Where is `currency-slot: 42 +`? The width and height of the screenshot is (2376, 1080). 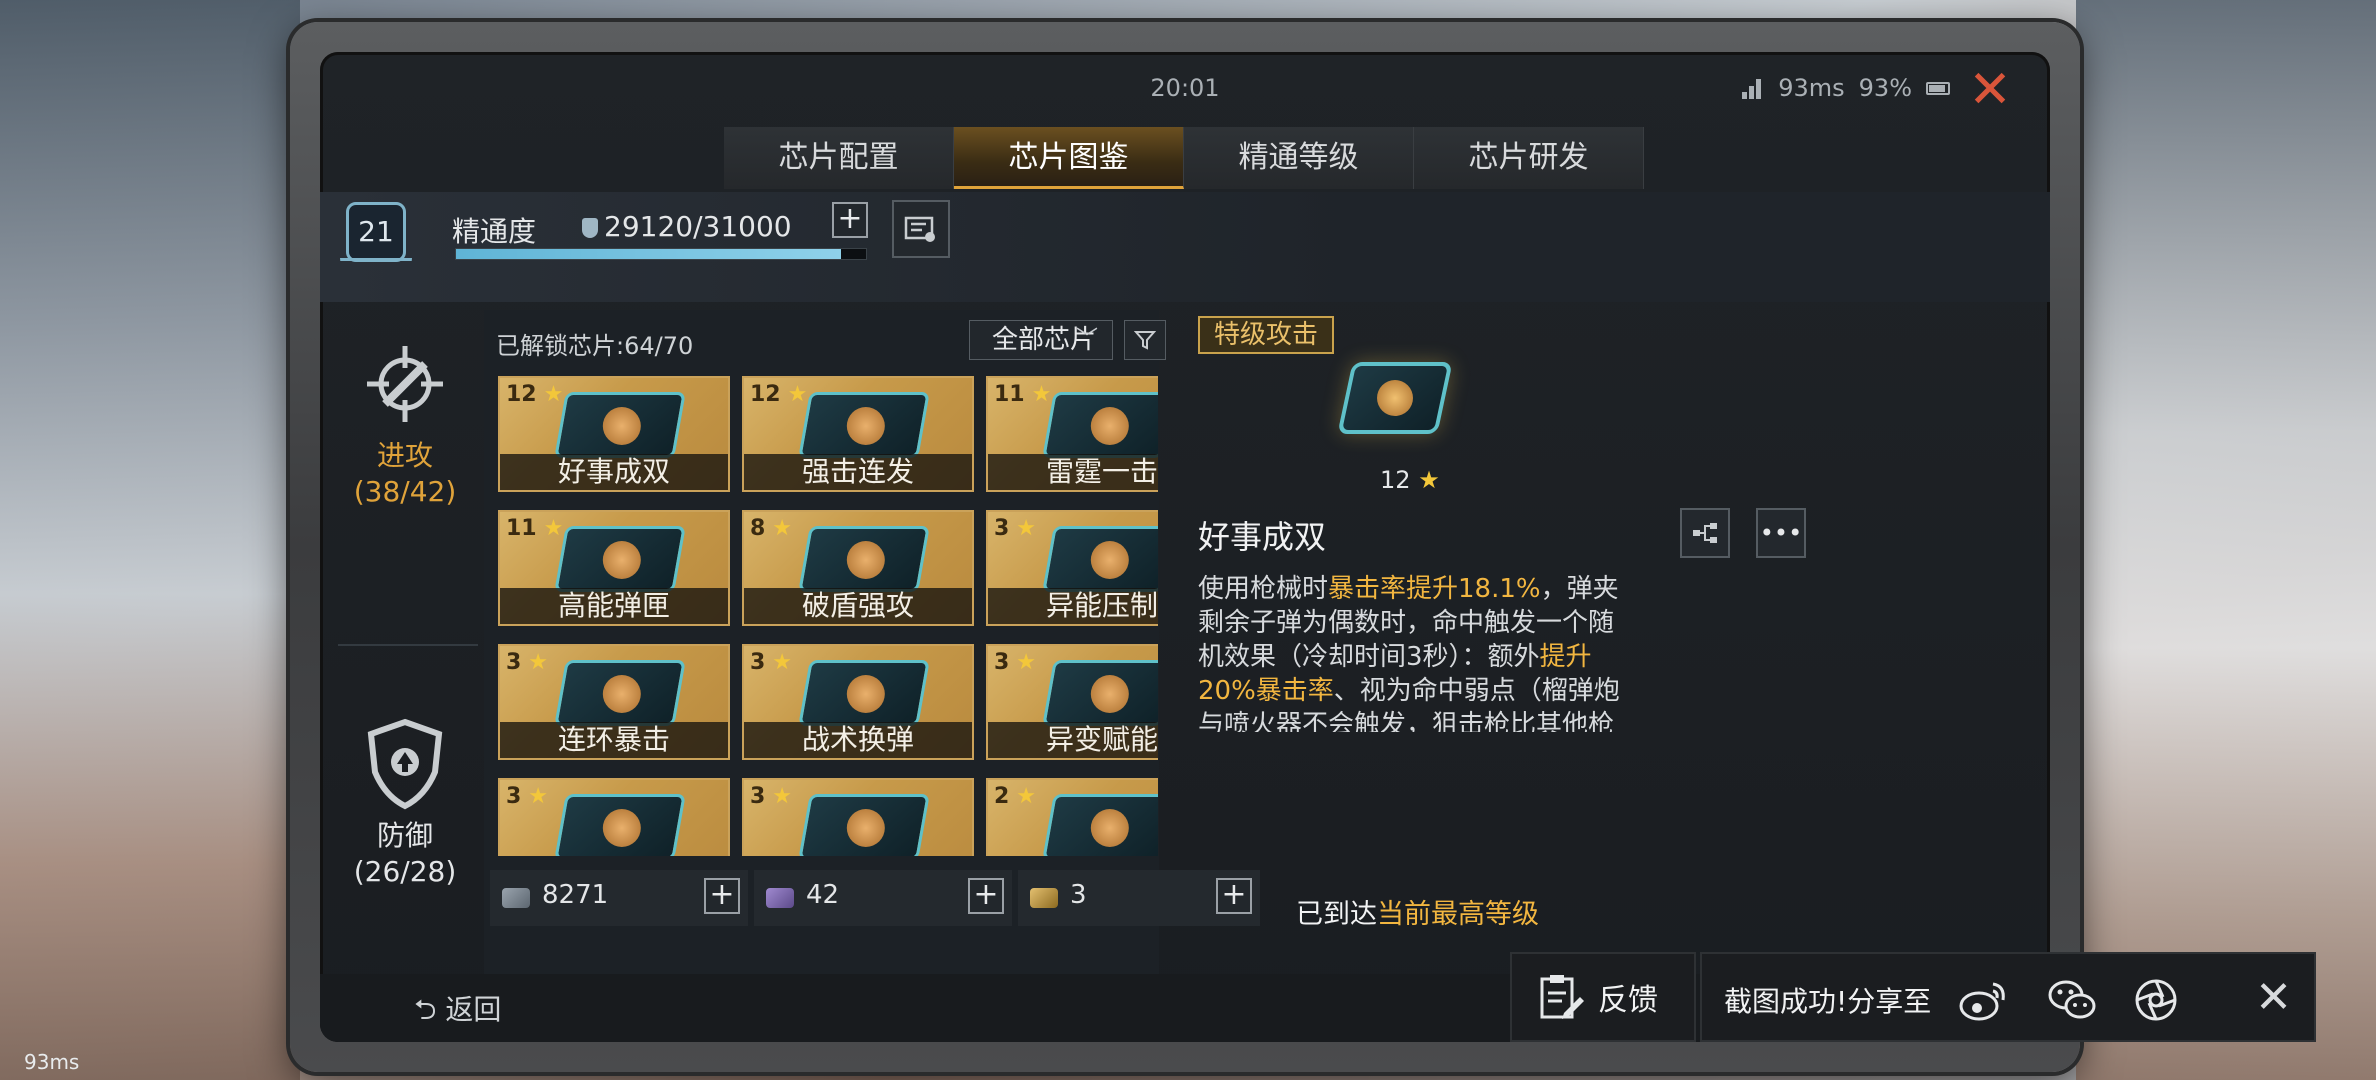 currency-slot: 42 + is located at coordinates (883, 898).